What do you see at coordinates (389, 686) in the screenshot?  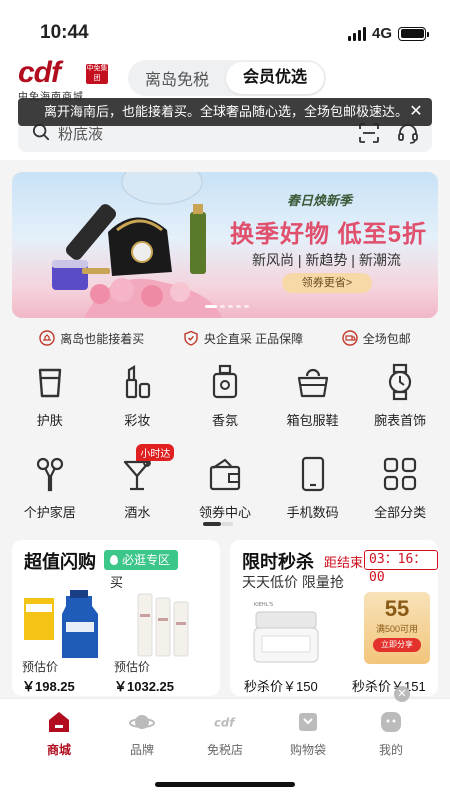 I see `seckill-price: 秒杀价￥151` at bounding box center [389, 686].